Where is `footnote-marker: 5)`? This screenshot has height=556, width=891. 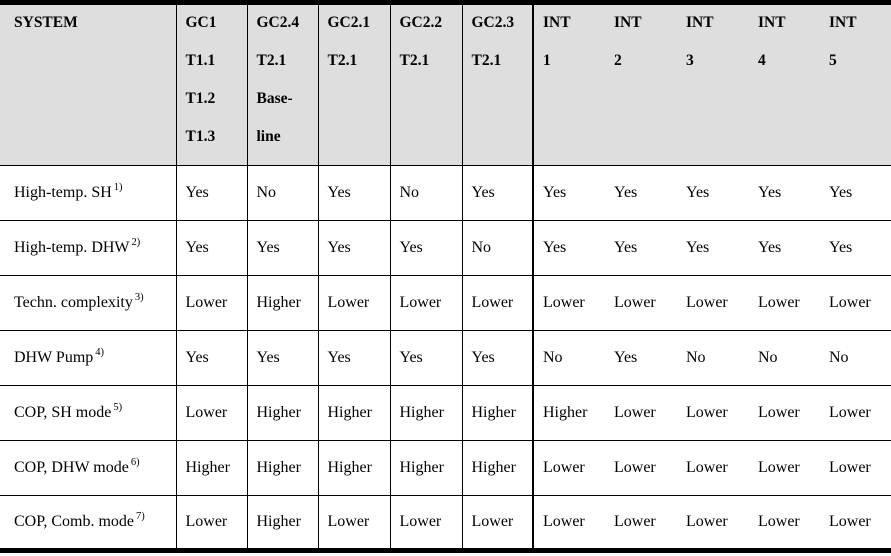 footnote-marker: 5) is located at coordinates (118, 408).